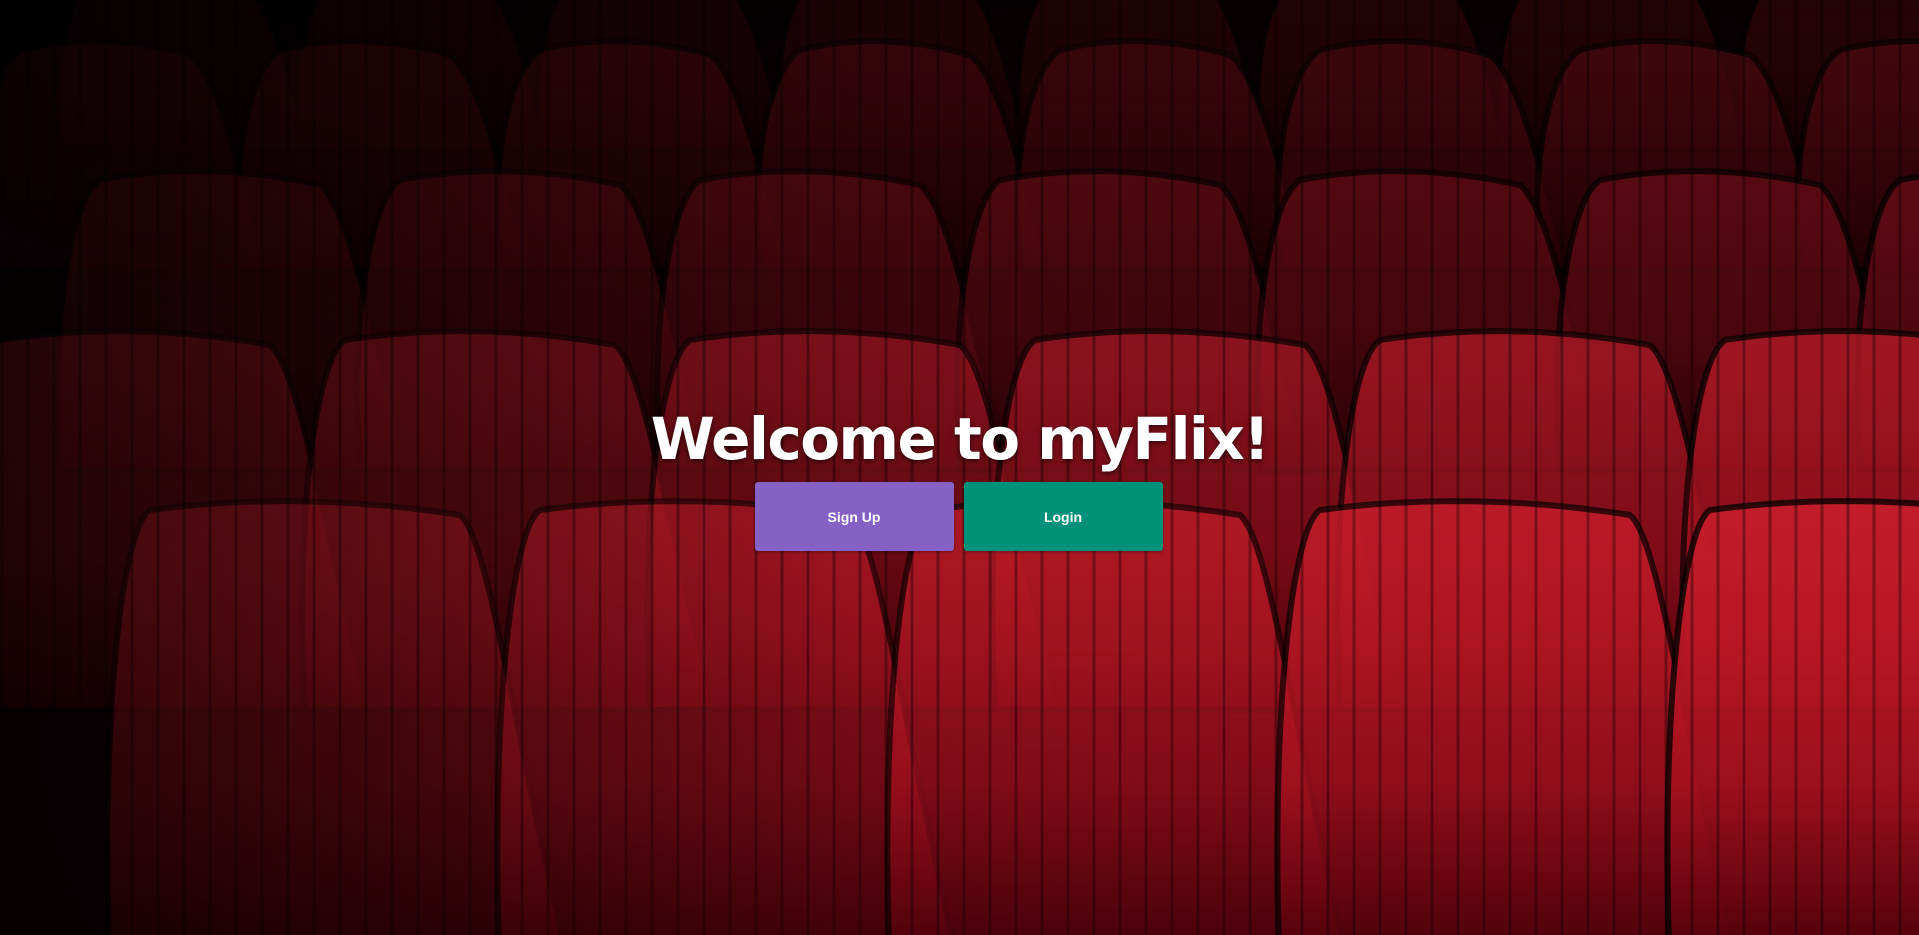 The height and width of the screenshot is (935, 1919). I want to click on seat-shape, so click(1791, 716).